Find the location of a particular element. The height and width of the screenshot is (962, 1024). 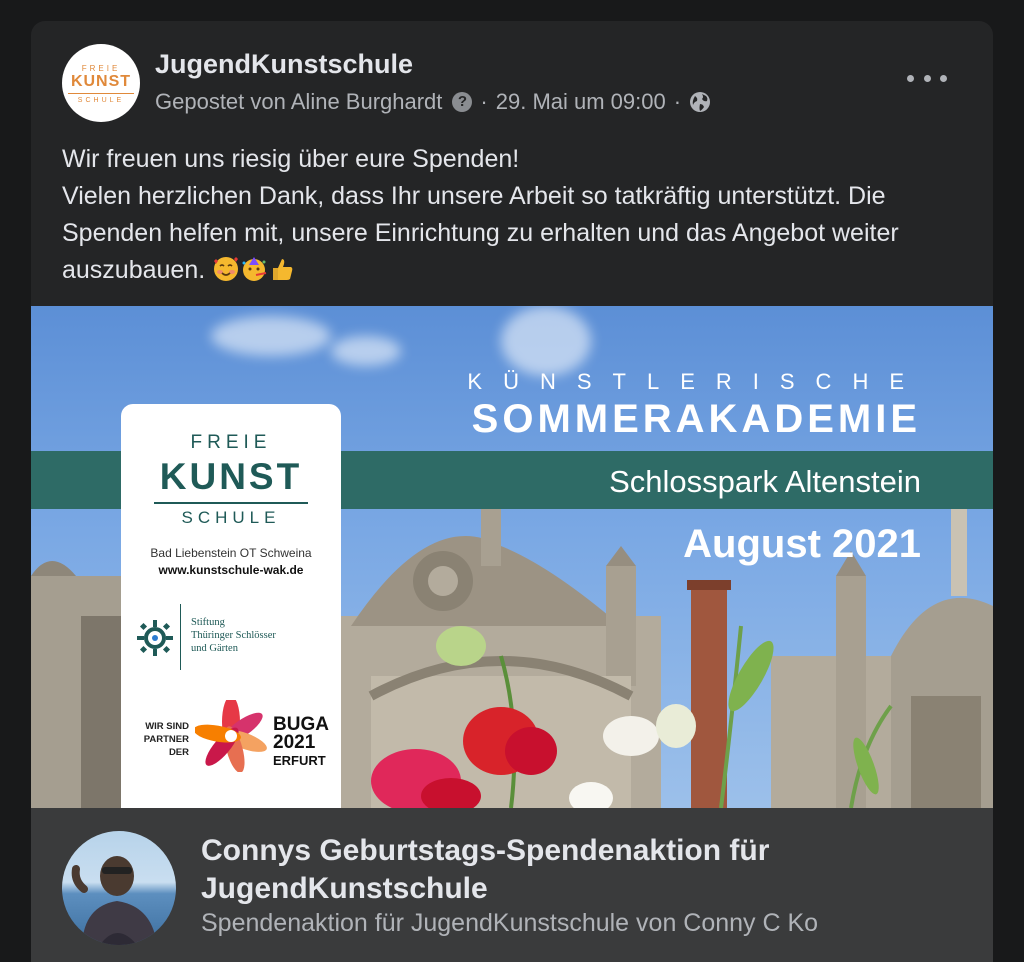

more-options-button is located at coordinates (927, 78).